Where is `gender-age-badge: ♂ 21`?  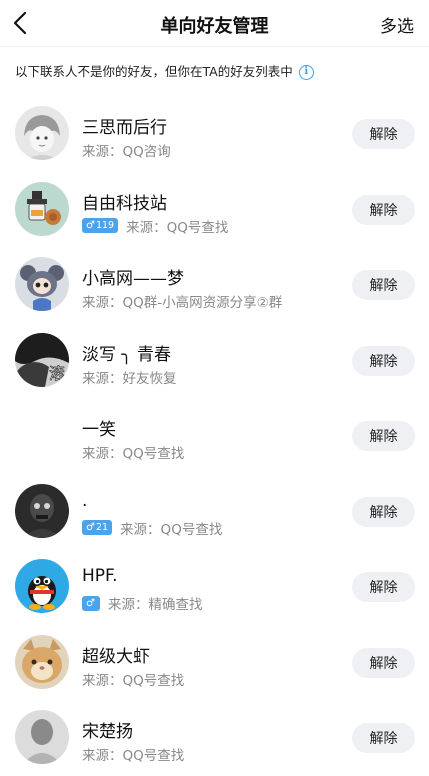 gender-age-badge: ♂ 21 is located at coordinates (97, 527).